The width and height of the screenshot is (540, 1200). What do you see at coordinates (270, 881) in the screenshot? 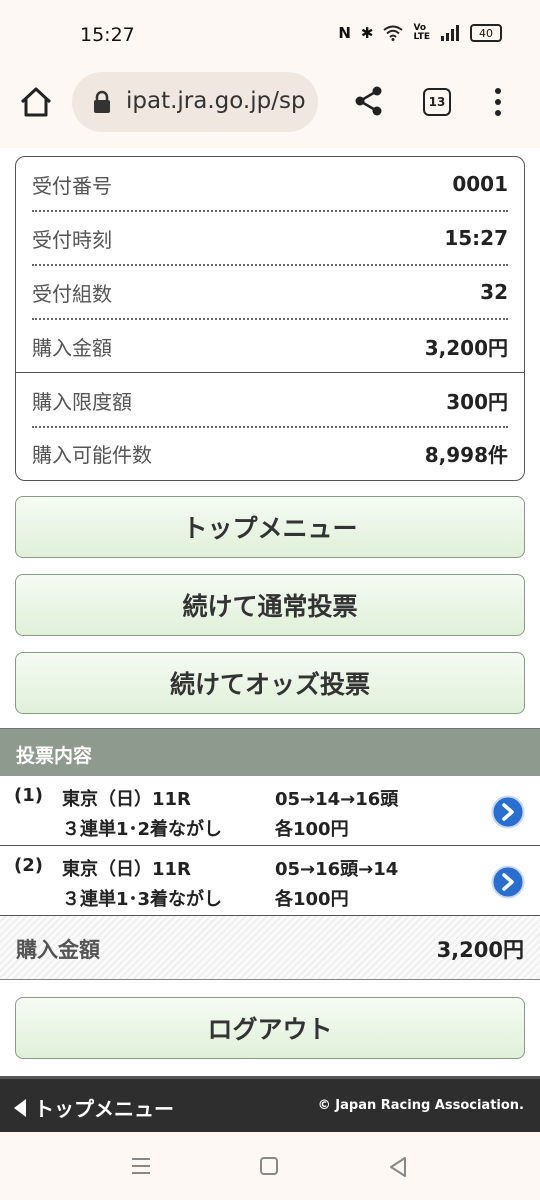
I see `vote-item: (2) 東京（日）11R 05→16頭→14 ３連単1･3着ながし 各100円` at bounding box center [270, 881].